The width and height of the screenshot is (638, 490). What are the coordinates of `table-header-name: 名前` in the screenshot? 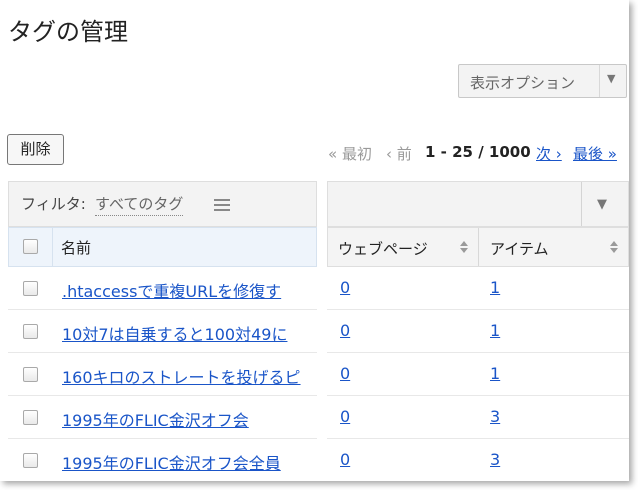 It's located at (162, 247).